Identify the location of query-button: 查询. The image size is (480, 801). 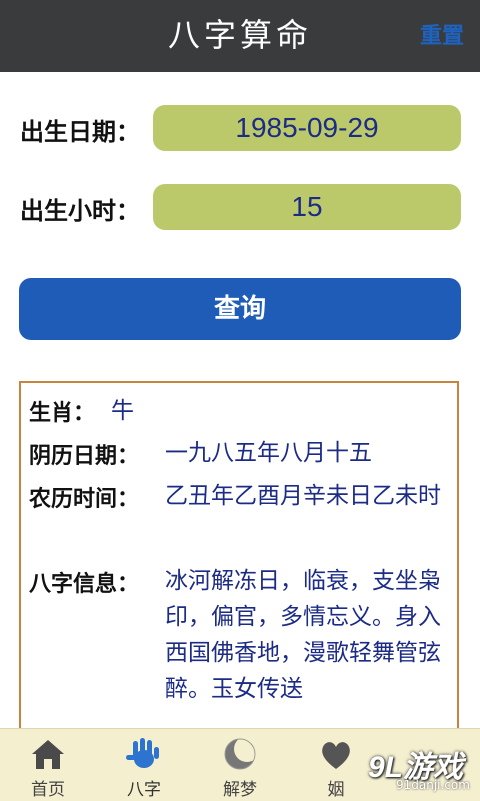
(240, 309).